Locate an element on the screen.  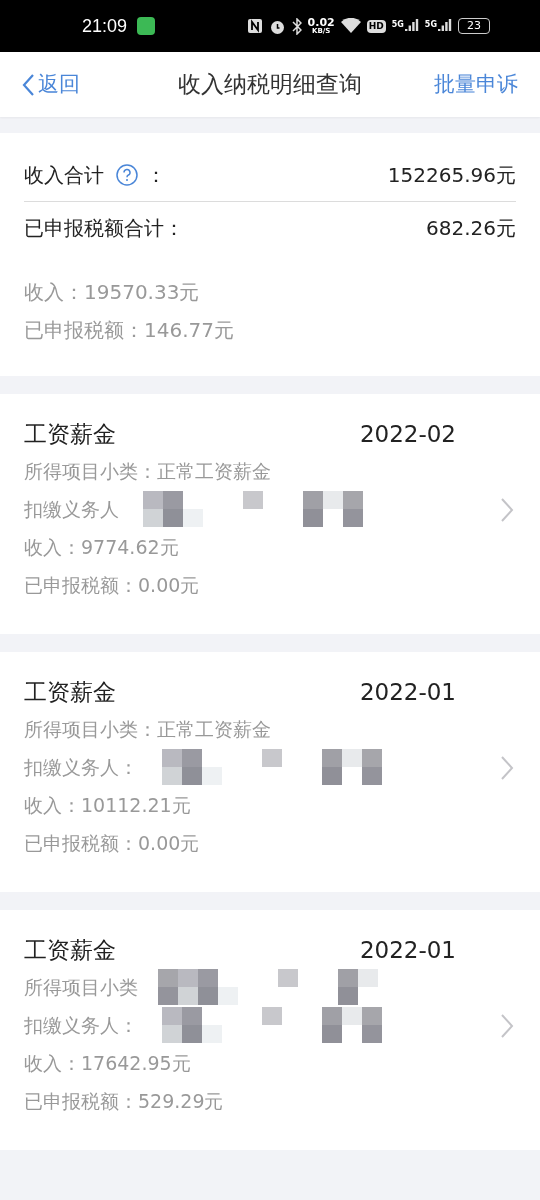
hd-badge: HD is located at coordinates (376, 26).